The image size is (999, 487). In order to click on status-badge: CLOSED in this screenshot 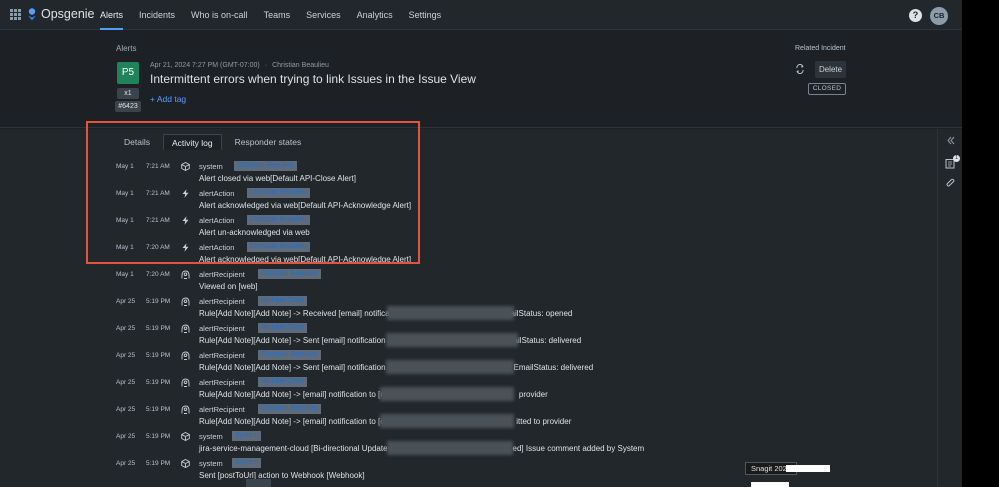, I will do `click(827, 89)`.